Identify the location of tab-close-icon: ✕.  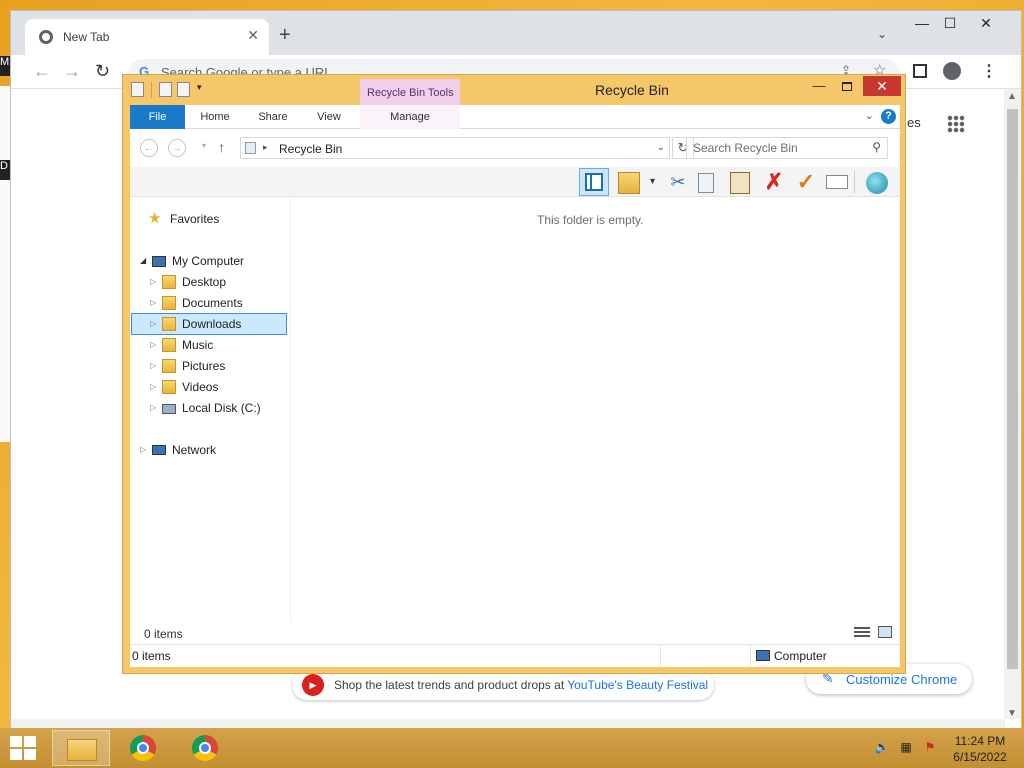
(253, 35).